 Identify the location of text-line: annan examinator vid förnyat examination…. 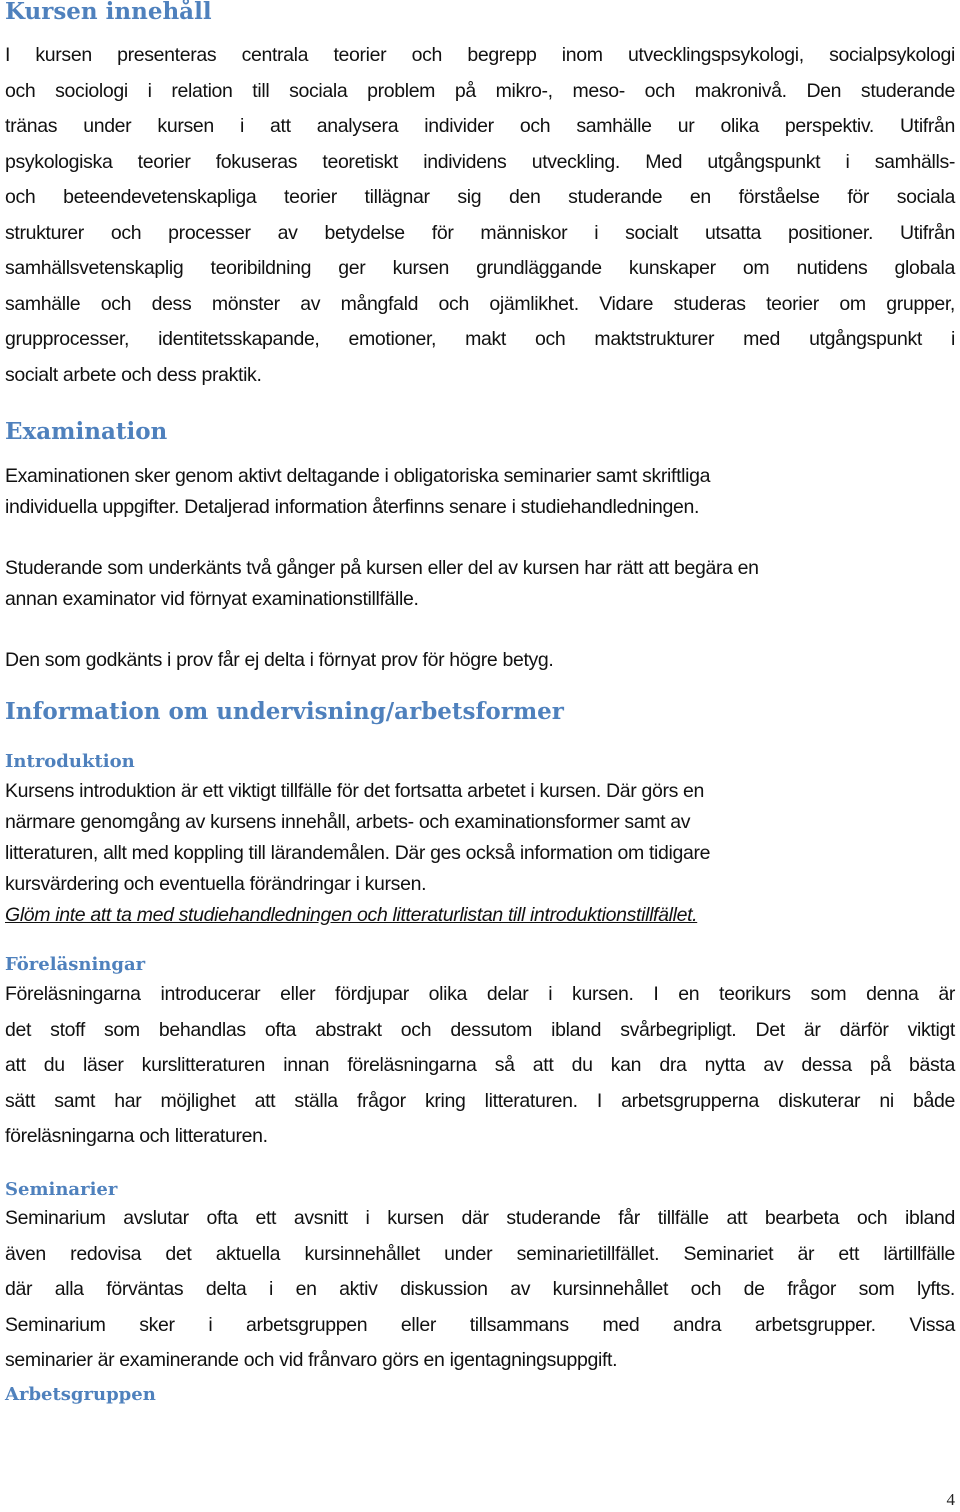
(212, 599).